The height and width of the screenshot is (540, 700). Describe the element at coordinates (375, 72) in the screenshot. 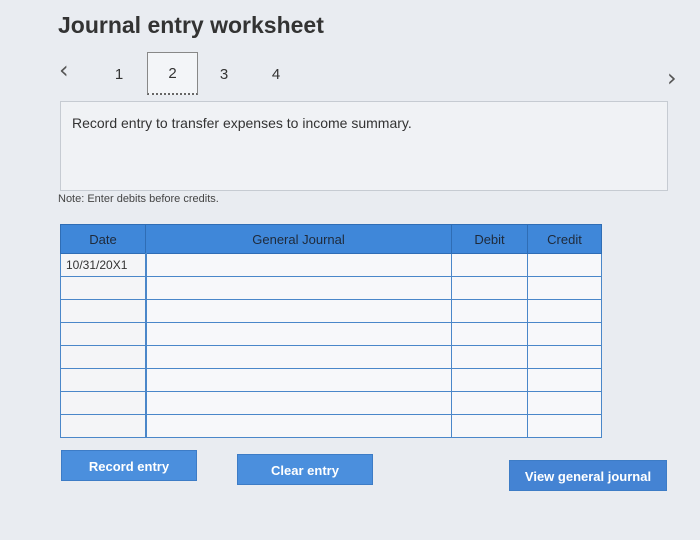

I see `step-navigation: ‹ 1 2 3 4 ›` at that location.